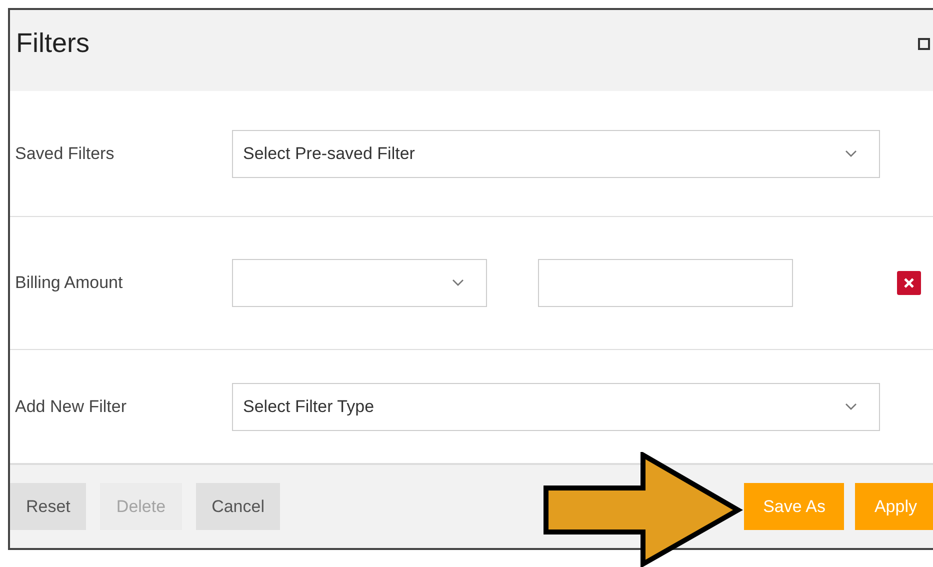  I want to click on field-label: Saved Filters, so click(65, 154).